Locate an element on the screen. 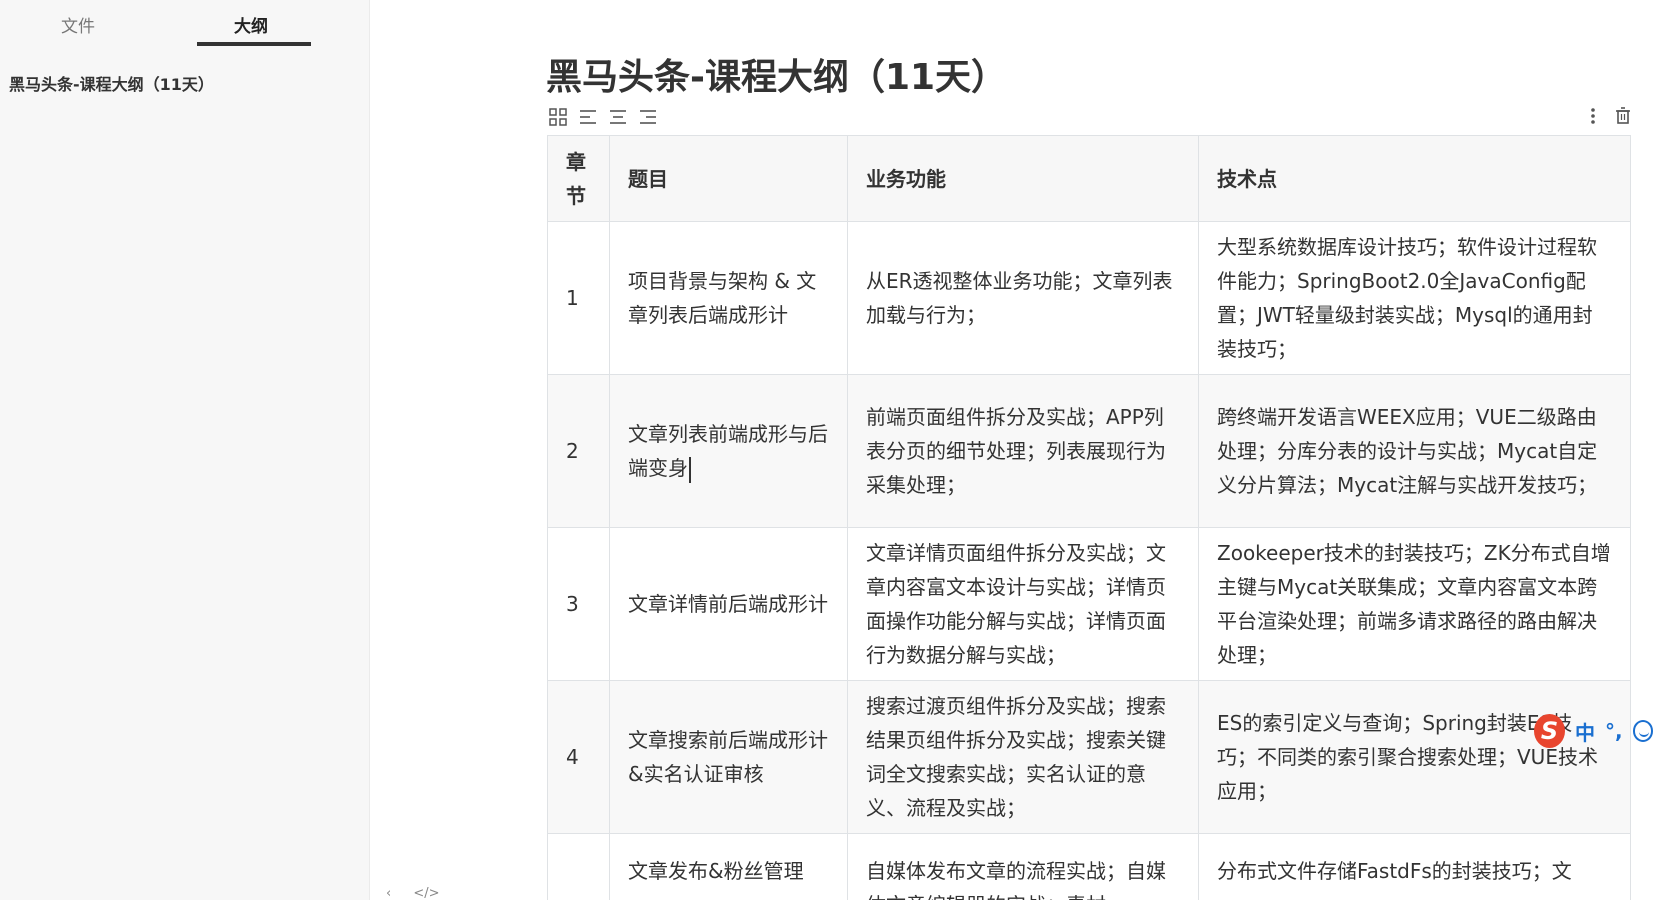 Image resolution: width=1653 pixels, height=900 pixels. ime-toolbar: S 中 °, is located at coordinates (1591, 731).